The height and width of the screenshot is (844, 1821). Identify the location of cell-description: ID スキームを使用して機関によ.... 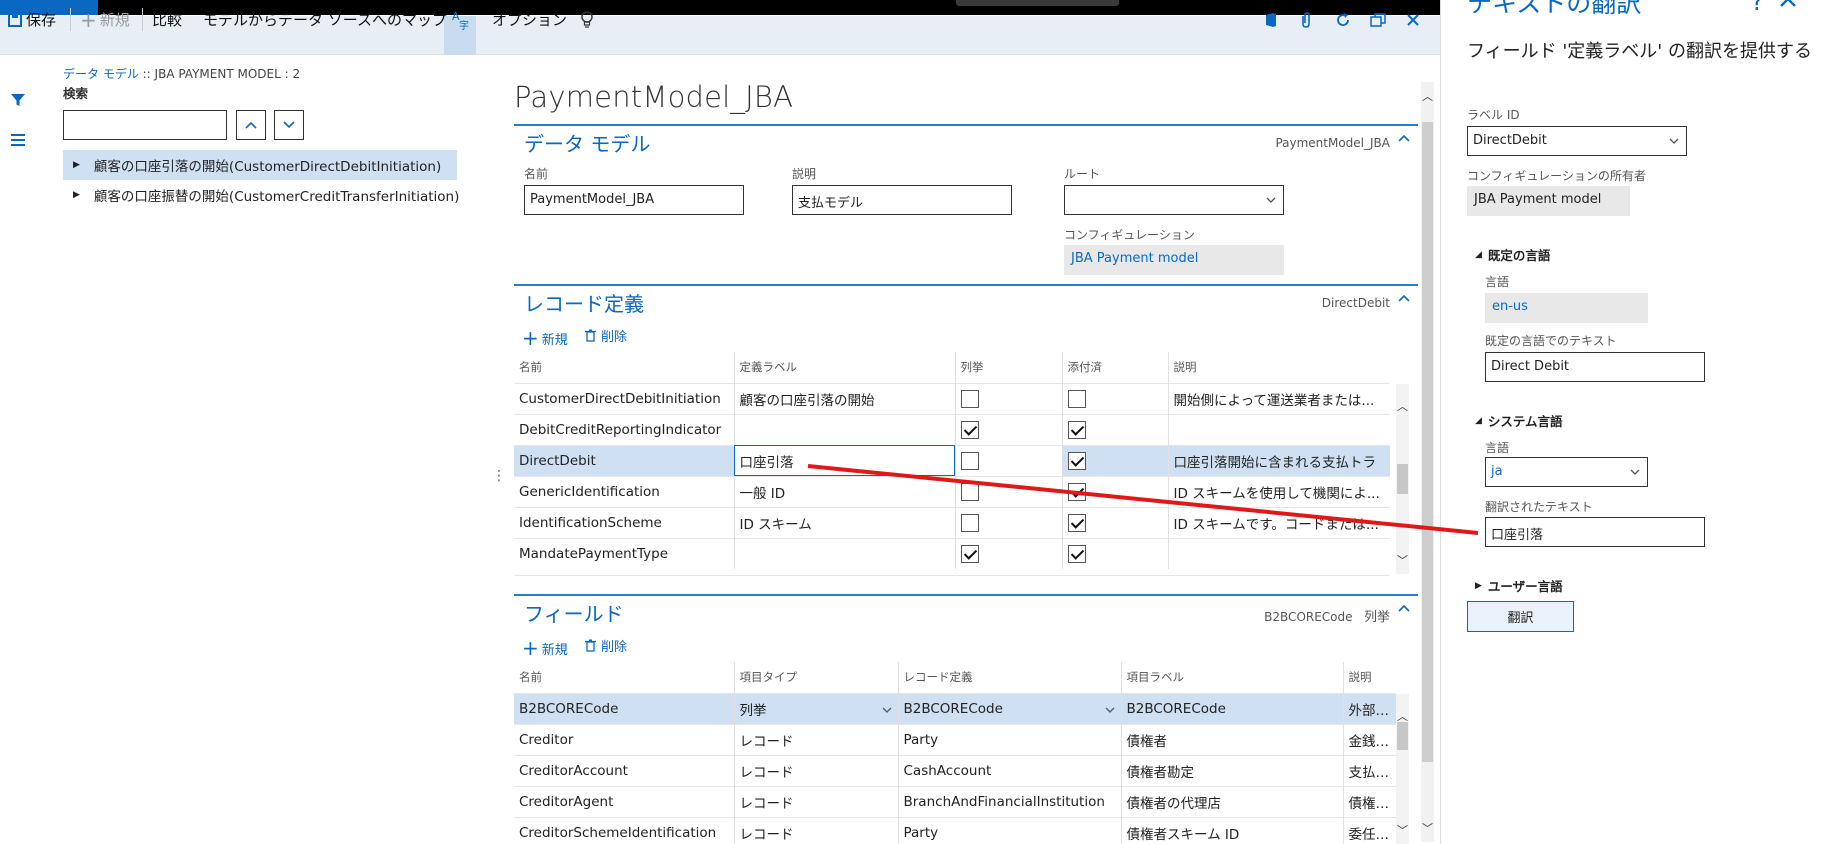
(1278, 491).